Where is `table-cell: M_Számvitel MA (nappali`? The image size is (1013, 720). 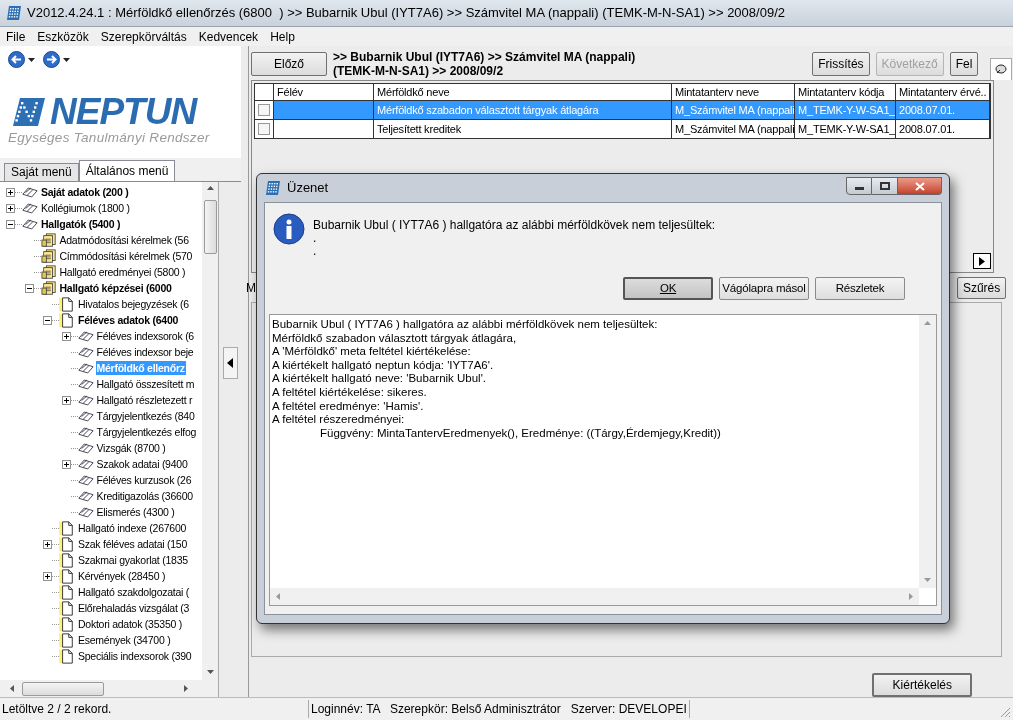 table-cell: M_Számvitel MA (nappali is located at coordinates (734, 110).